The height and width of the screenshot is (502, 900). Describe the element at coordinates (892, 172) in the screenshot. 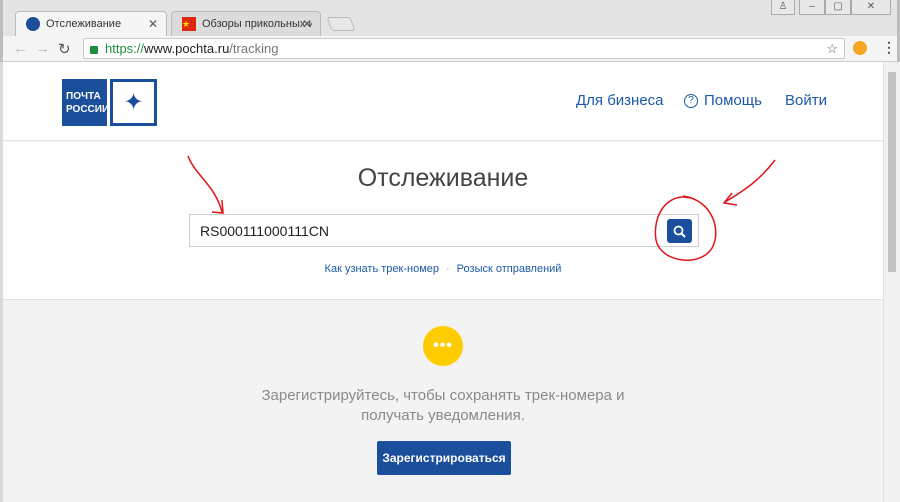

I see `scrollbar-thumb` at that location.